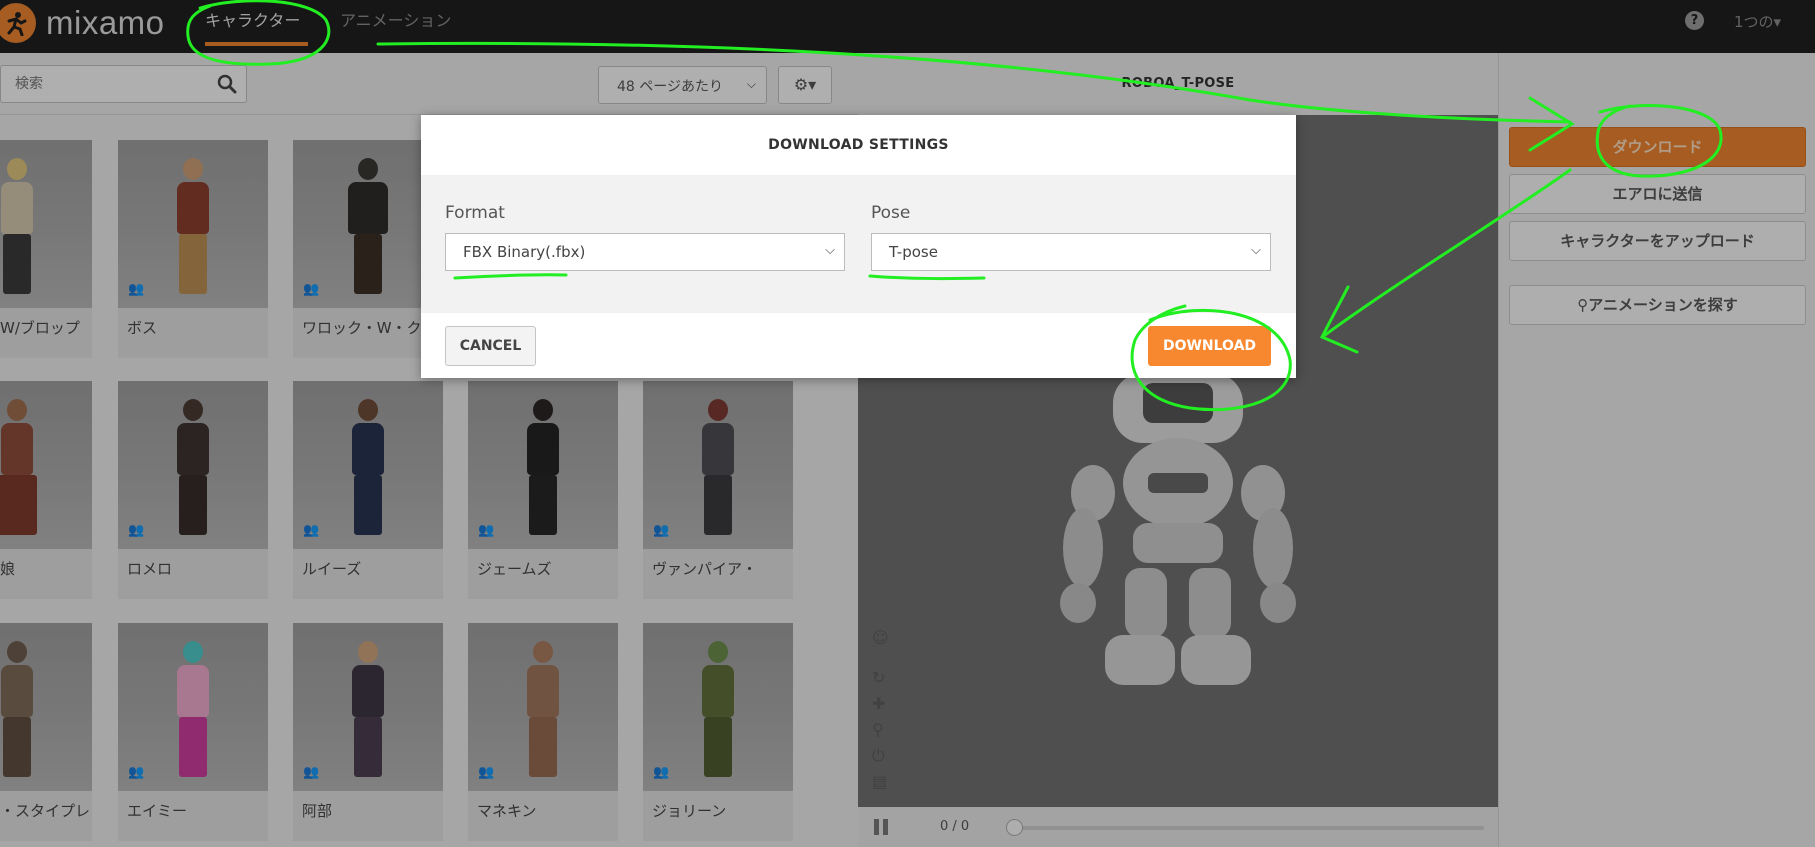 Image resolution: width=1815 pixels, height=847 pixels. Describe the element at coordinates (645, 252) in the screenshot. I see `format-select: FBX Binary(.fbx) ⌵` at that location.